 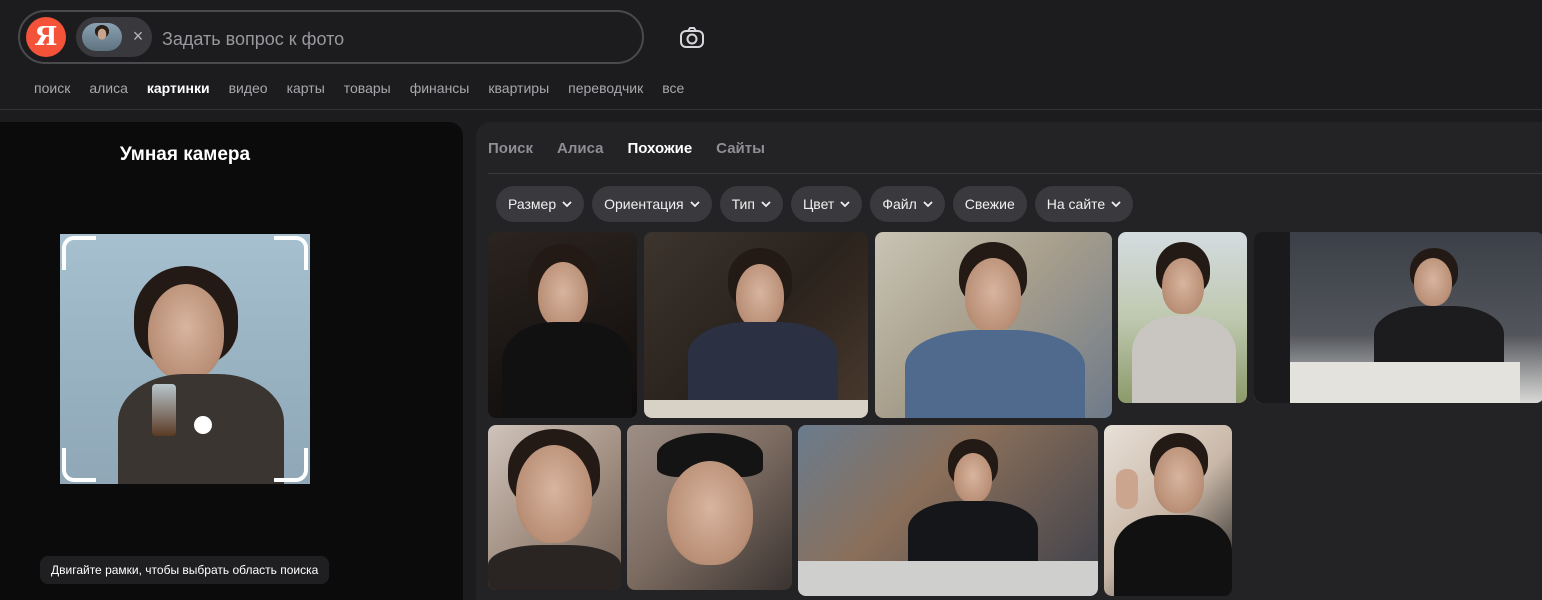 I want to click on filter-type: Тип, so click(x=751, y=204).